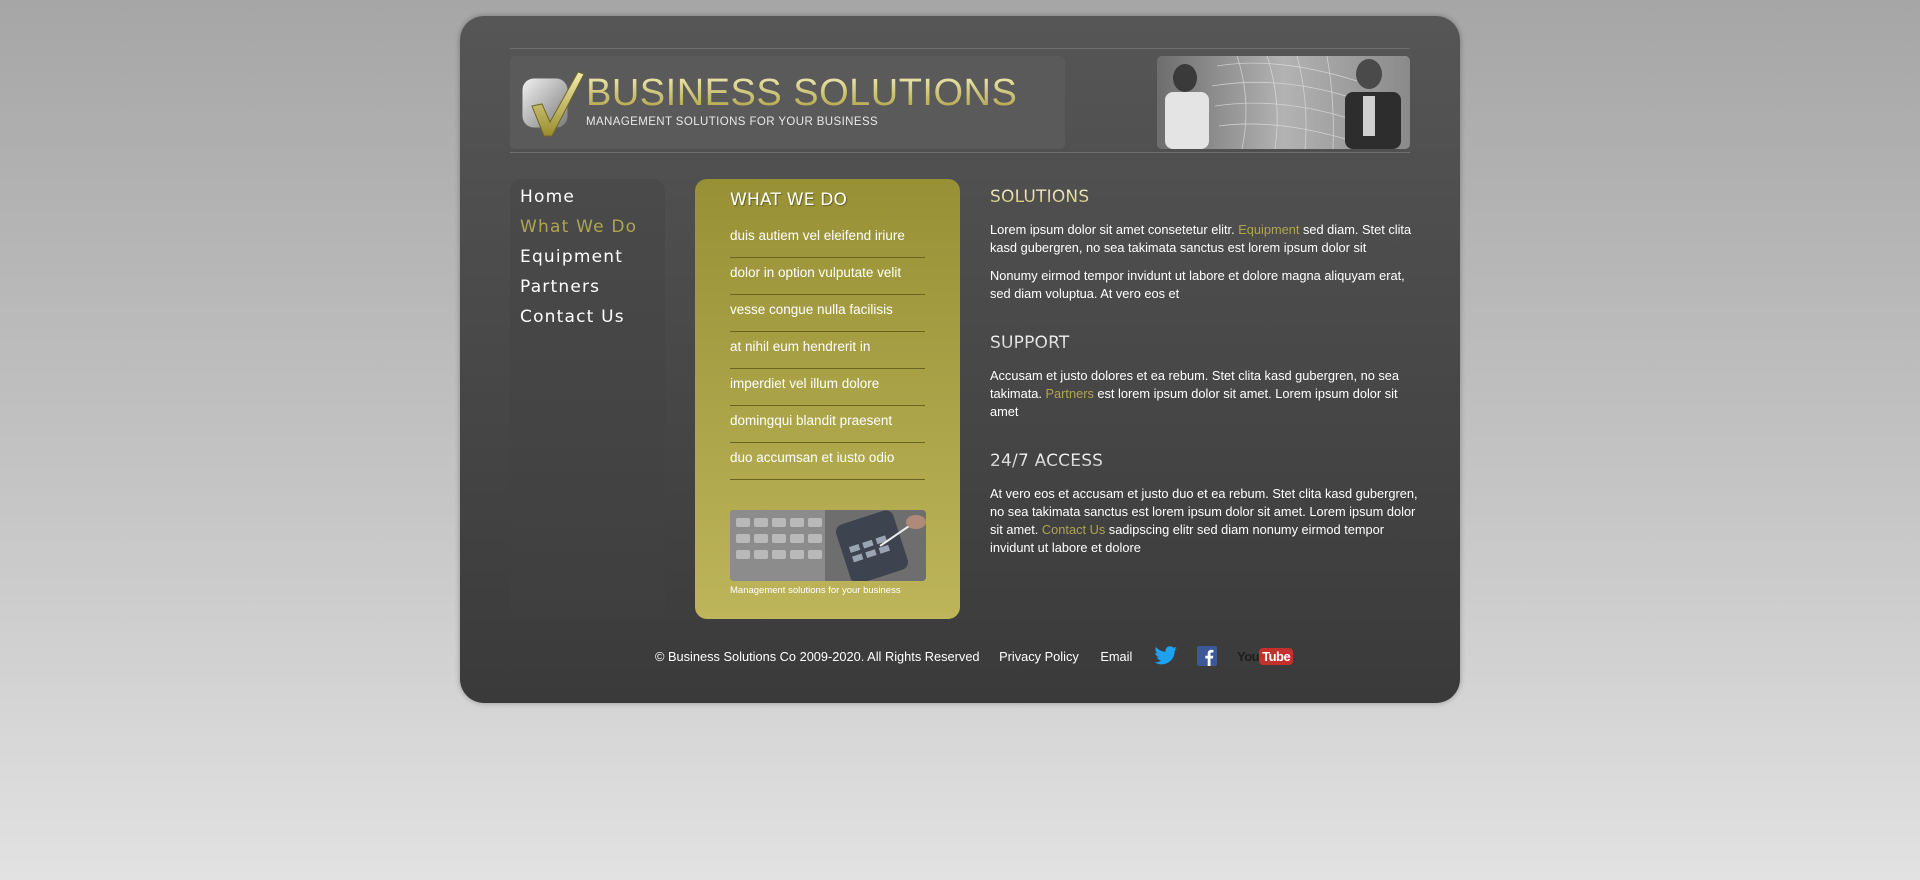 This screenshot has width=1920, height=880. What do you see at coordinates (827, 276) in the screenshot?
I see `list-item: dolor in option vulputate velit` at bounding box center [827, 276].